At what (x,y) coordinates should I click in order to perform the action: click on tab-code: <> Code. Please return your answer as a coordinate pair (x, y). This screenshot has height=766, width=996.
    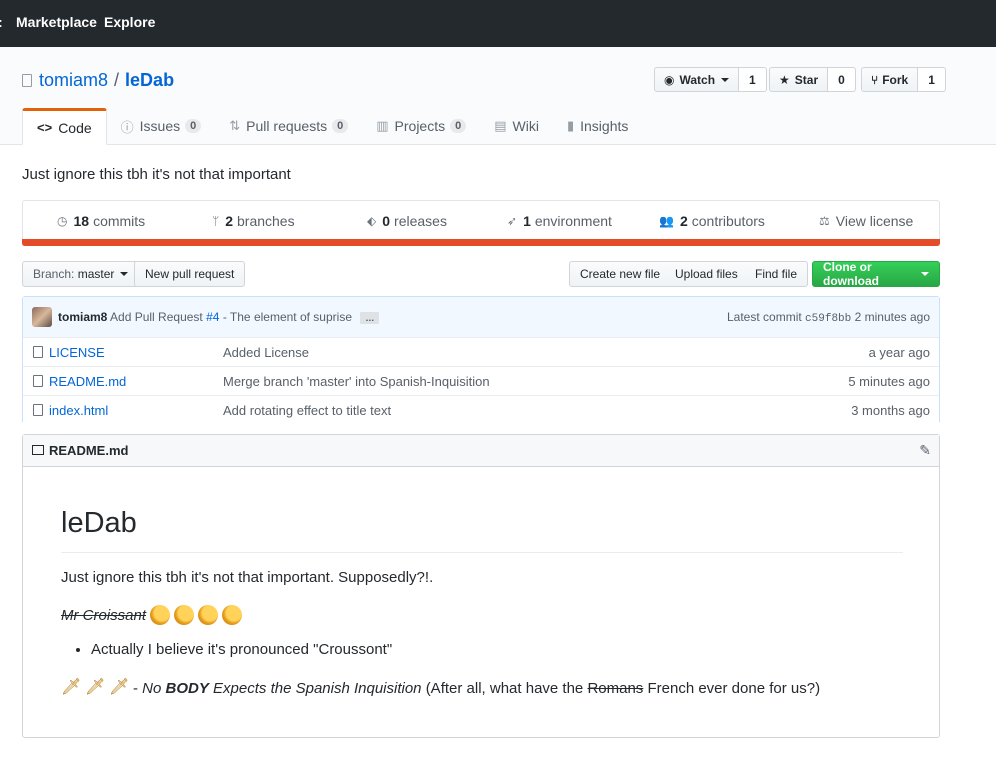
    Looking at the image, I should click on (64, 126).